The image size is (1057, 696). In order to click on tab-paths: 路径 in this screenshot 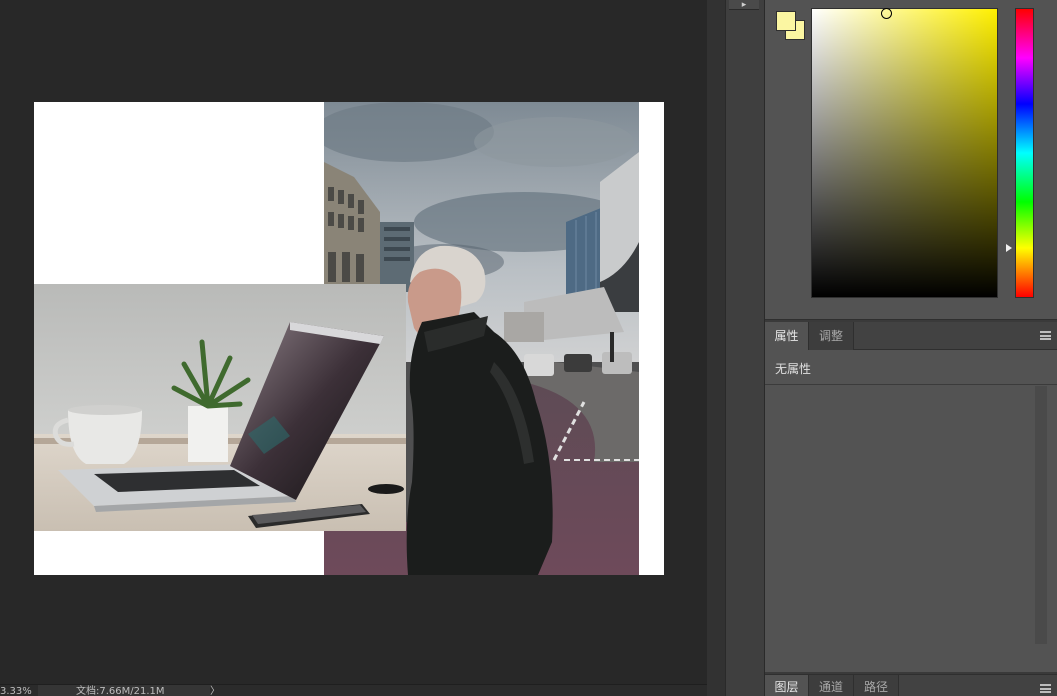, I will do `click(876, 685)`.